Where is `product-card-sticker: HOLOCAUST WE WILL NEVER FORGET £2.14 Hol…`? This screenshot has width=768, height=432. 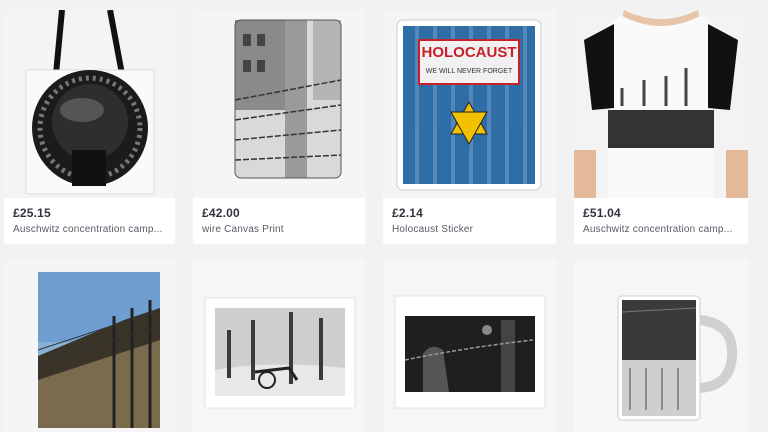 product-card-sticker: HOLOCAUST WE WILL NEVER FORGET £2.14 Hol… is located at coordinates (469, 127).